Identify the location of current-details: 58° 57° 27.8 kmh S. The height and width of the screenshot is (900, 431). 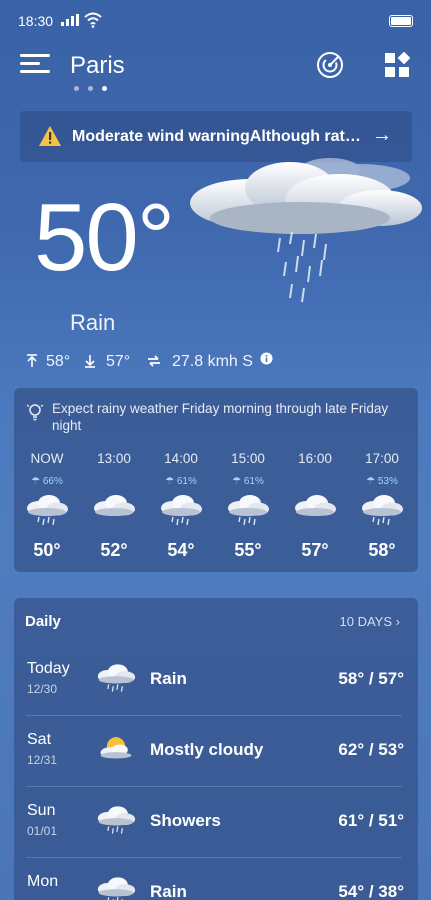
(176, 362).